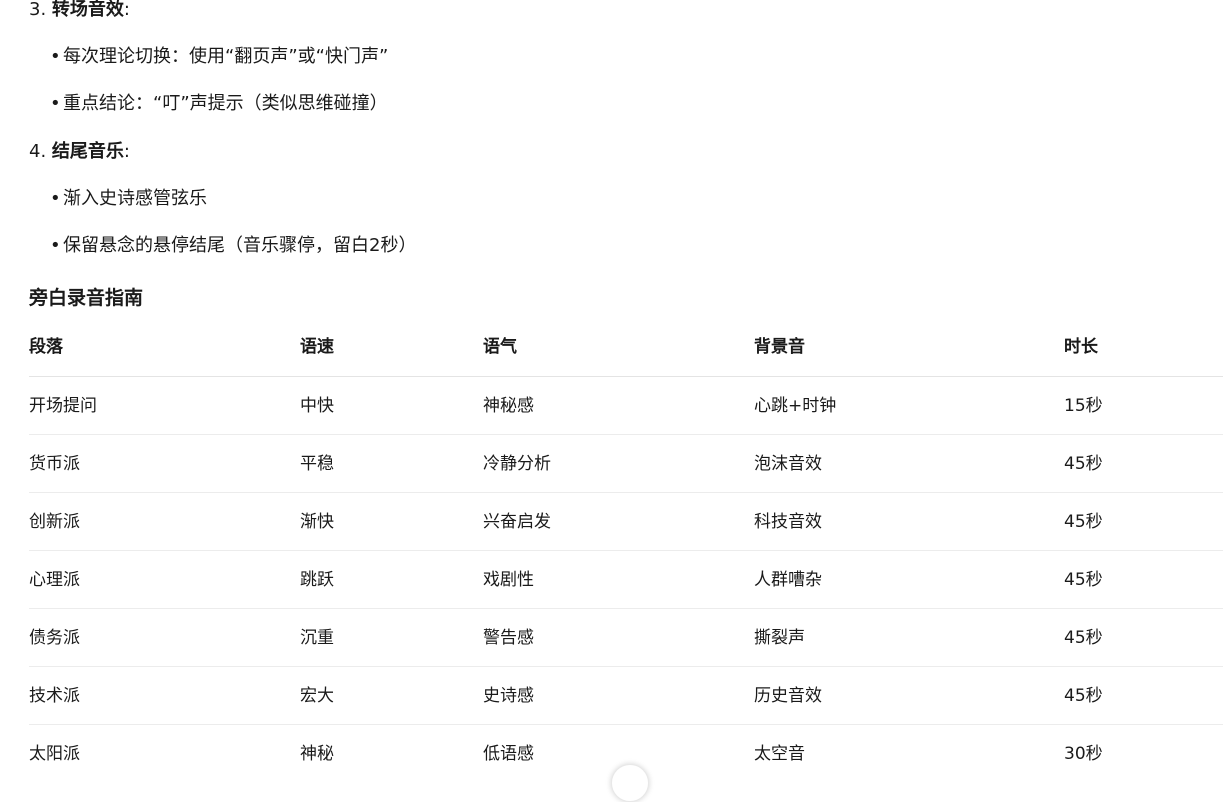 Image resolution: width=1223 pixels, height=802 pixels. Describe the element at coordinates (779, 638) in the screenshot. I see `table-cell: 撕裂声` at that location.